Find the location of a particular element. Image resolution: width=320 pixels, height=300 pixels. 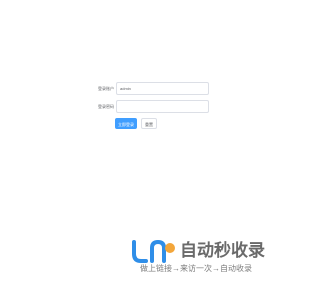

login-form: 登录账户 登录密码 立即登录 重置 is located at coordinates (152, 105).